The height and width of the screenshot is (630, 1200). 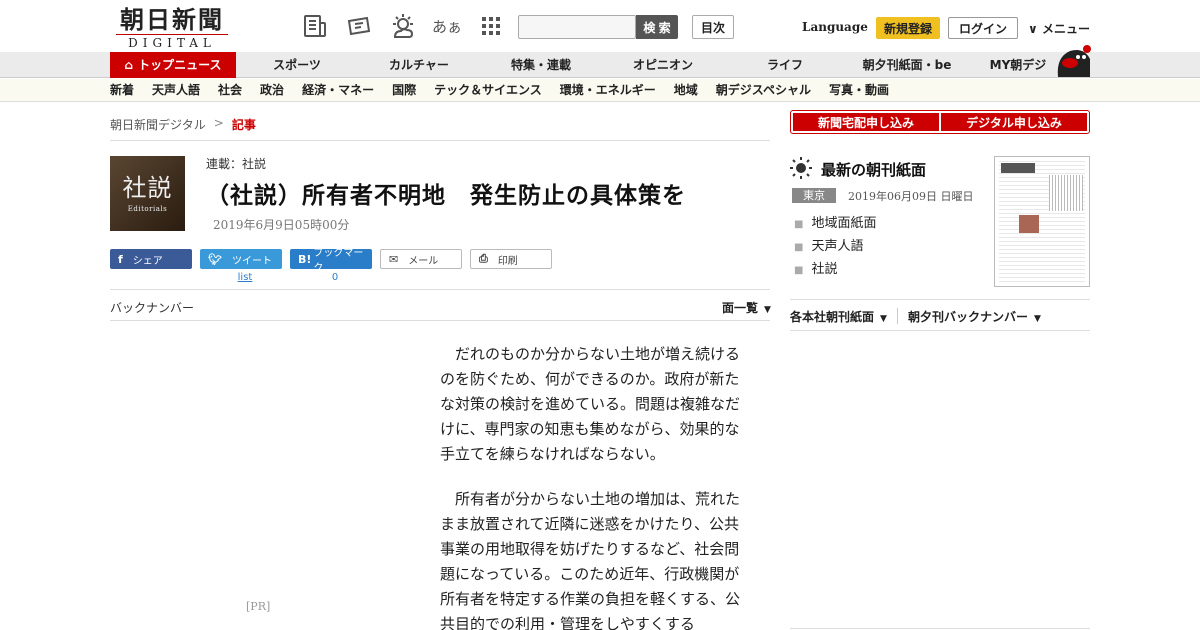 What do you see at coordinates (785, 65) in the screenshot?
I see `nav-life: ライフ` at bounding box center [785, 65].